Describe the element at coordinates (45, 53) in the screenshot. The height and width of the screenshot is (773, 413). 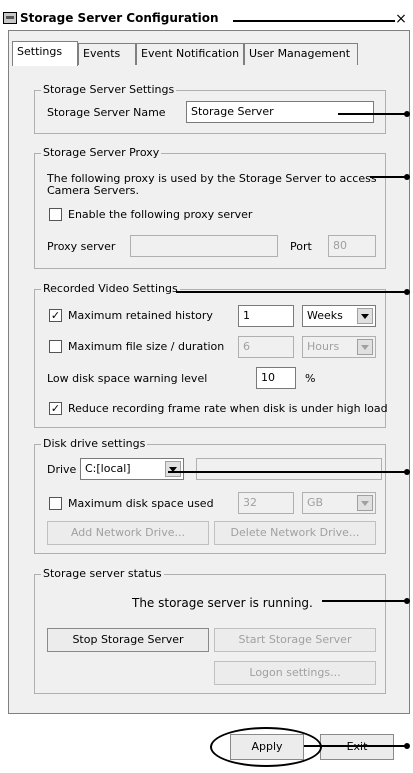
I see `tab-settings: Settings` at that location.